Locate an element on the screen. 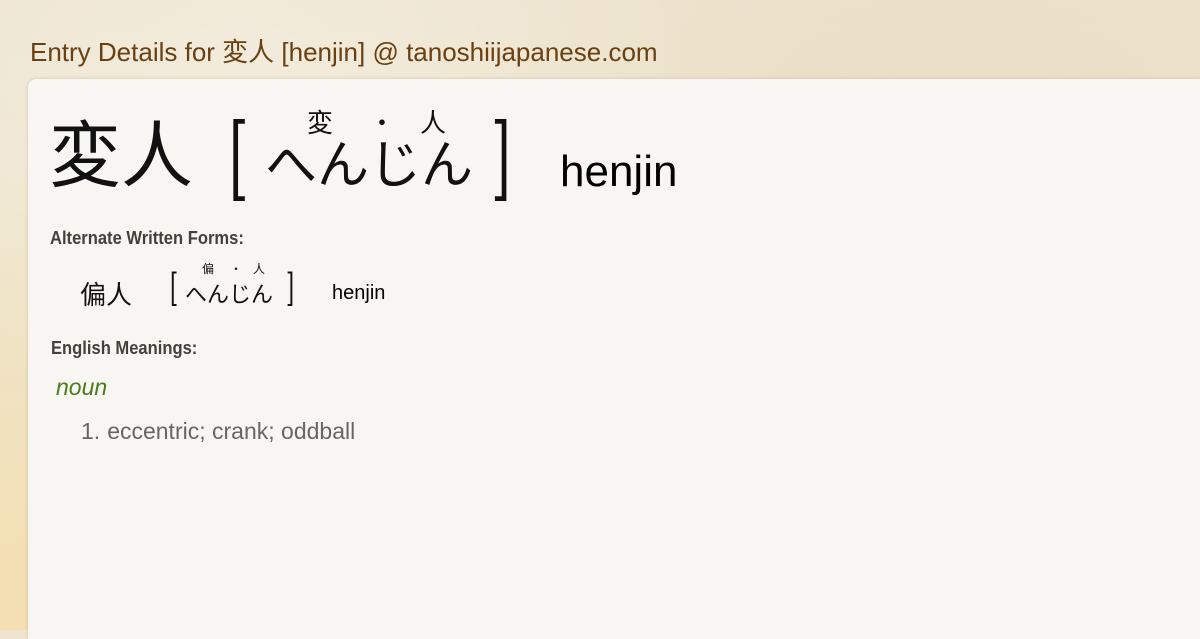 This screenshot has width=1200, height=639. meaning-text: eccentric; crank; oddball is located at coordinates (231, 431).